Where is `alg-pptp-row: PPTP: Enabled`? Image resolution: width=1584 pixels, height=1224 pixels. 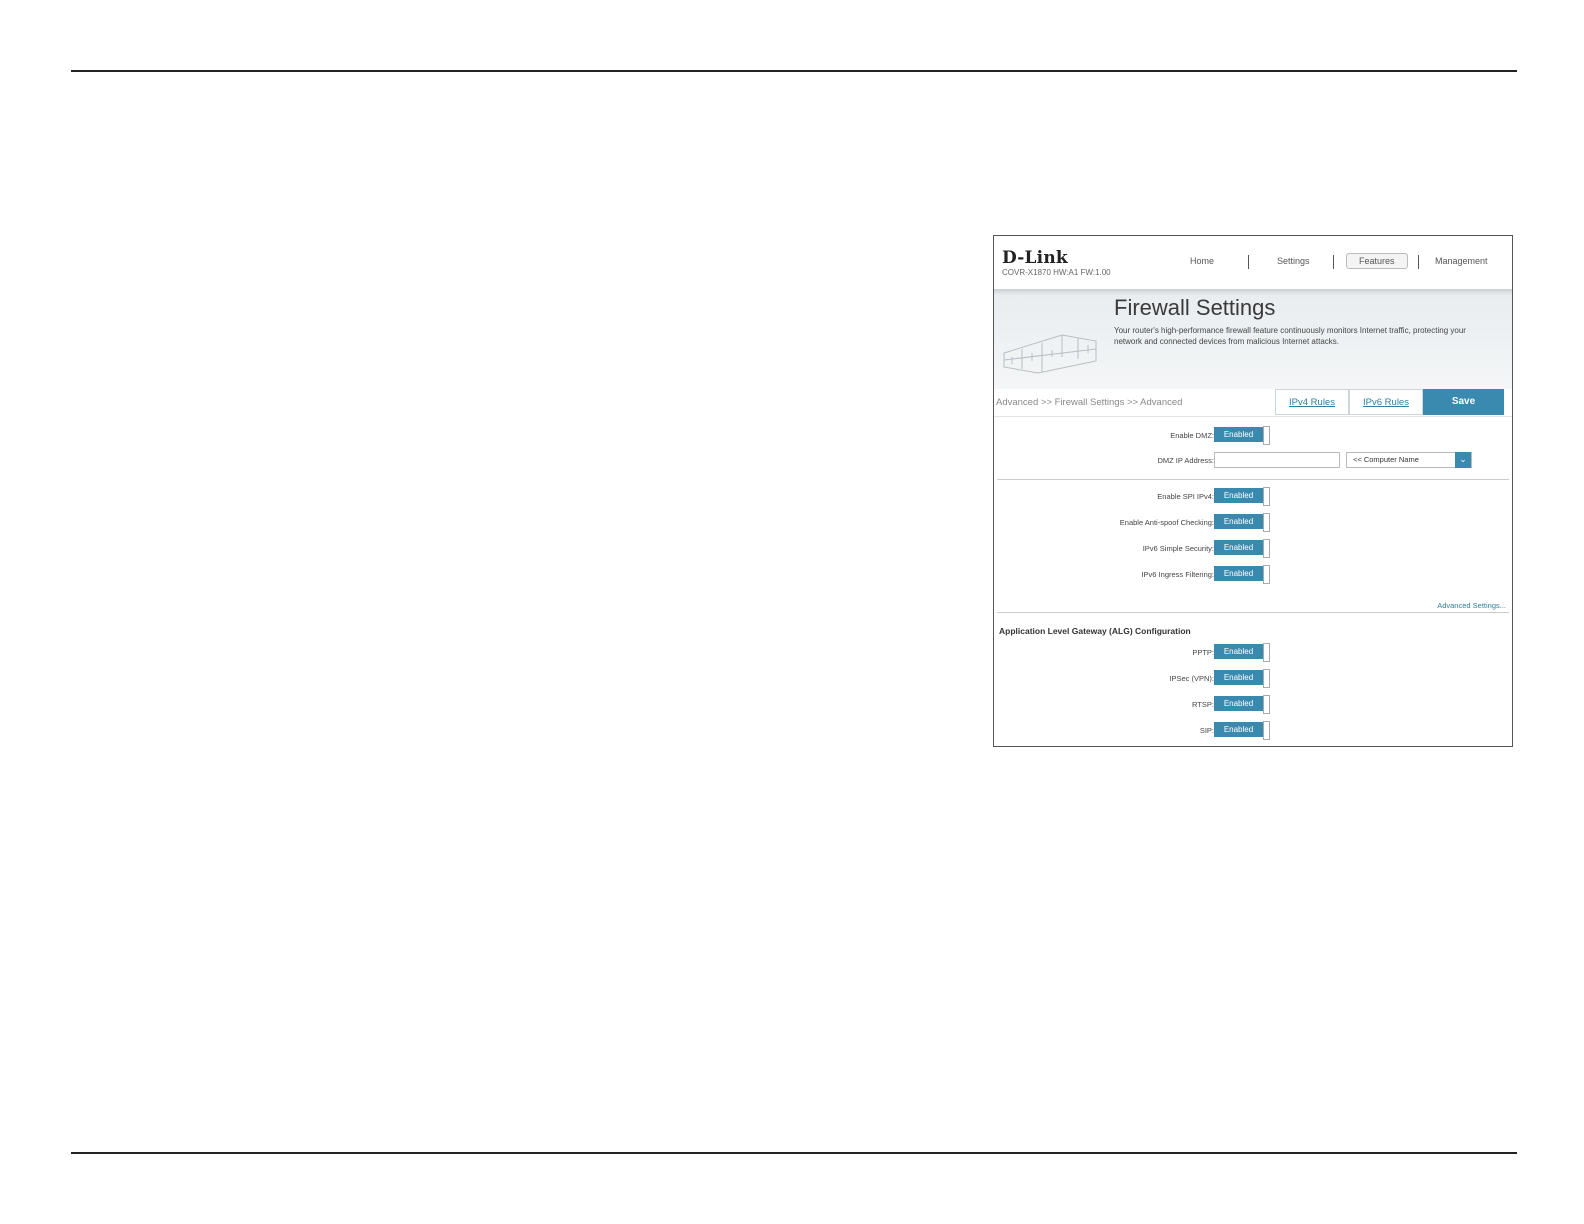
alg-pptp-row: PPTP: Enabled is located at coordinates (1253, 653).